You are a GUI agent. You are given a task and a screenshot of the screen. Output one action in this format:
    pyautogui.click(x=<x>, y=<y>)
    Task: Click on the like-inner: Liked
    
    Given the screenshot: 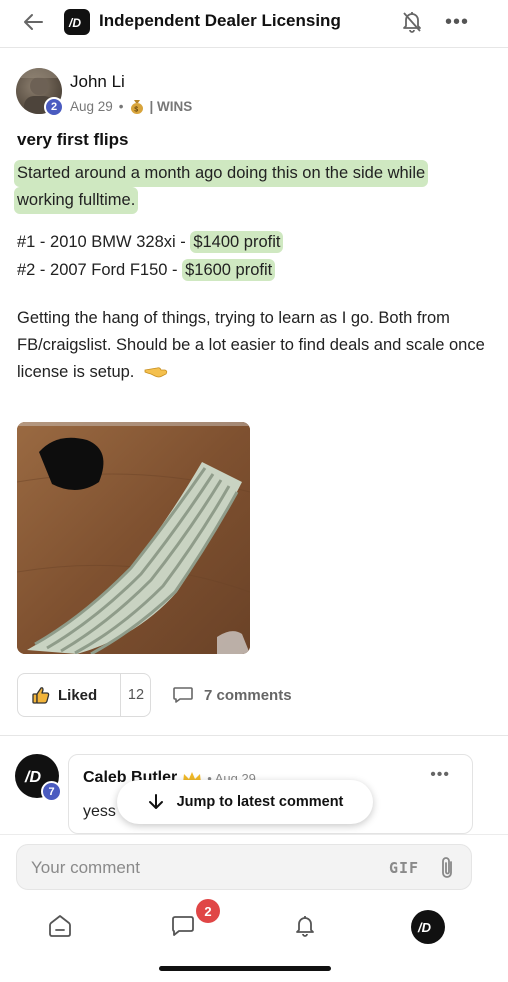 What is the action you would take?
    pyautogui.click(x=64, y=695)
    